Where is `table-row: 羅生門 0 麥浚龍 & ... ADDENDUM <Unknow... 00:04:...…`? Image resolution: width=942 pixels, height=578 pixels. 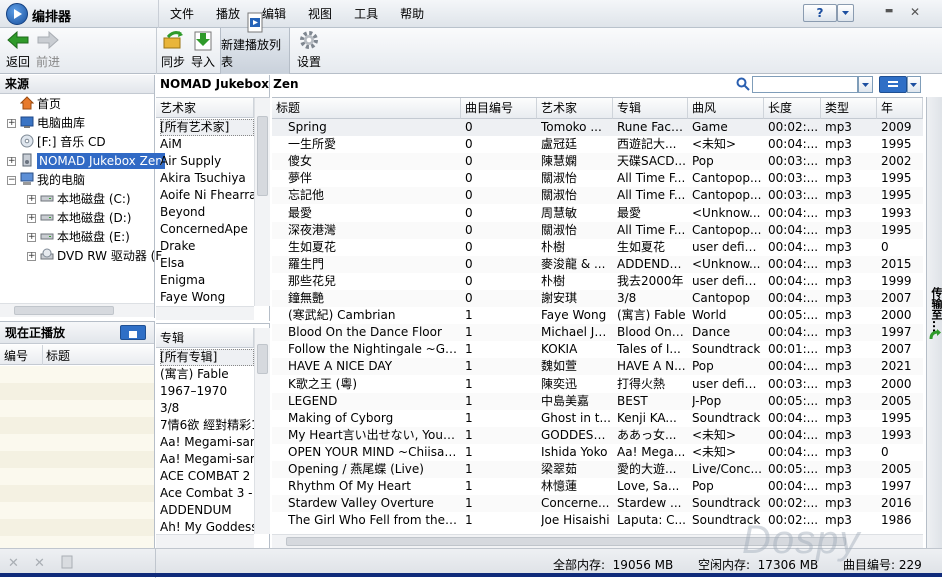
table-row: 羅生門 0 麥浚龍 & ... ADDENDUM <Unknow... 00:04:...… is located at coordinates (597, 264).